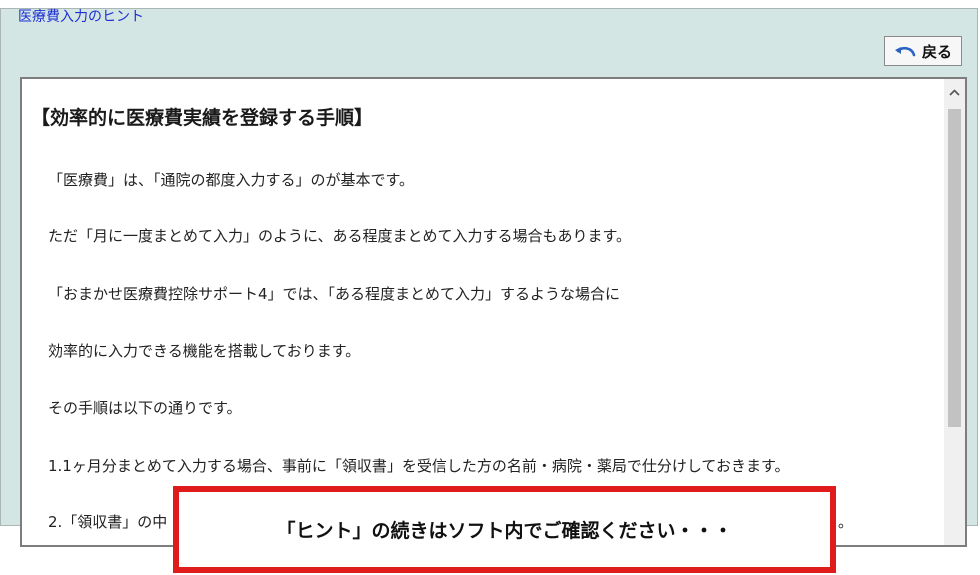 Image resolution: width=980 pixels, height=575 pixels. Describe the element at coordinates (108, 522) in the screenshot. I see `paragraph: 2.「領収書」の中` at that location.